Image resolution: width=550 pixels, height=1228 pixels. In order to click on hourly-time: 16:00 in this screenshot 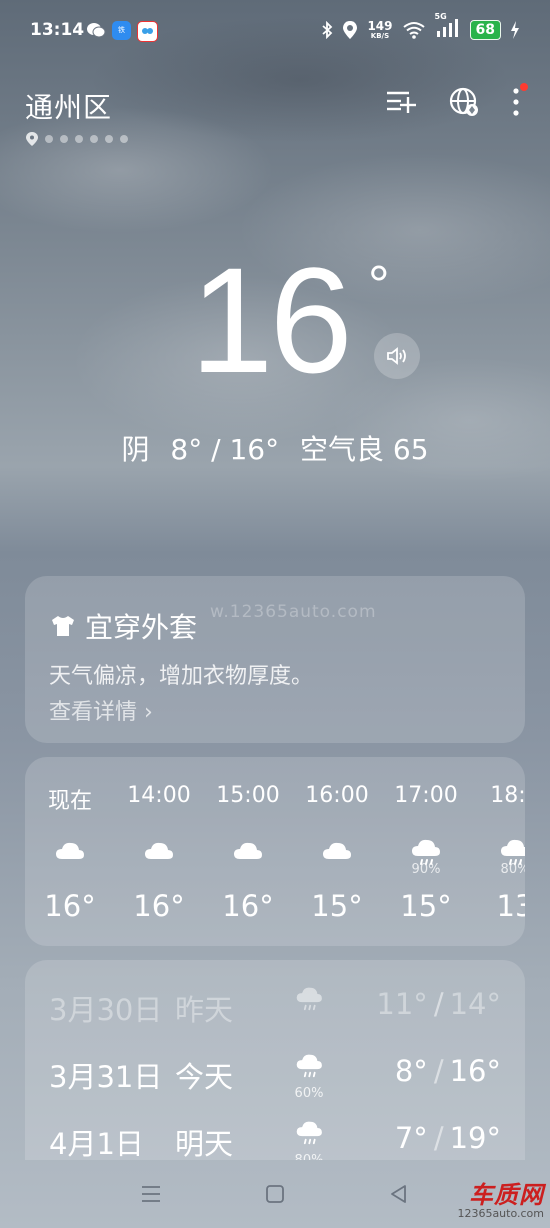, I will do `click(337, 795)`.